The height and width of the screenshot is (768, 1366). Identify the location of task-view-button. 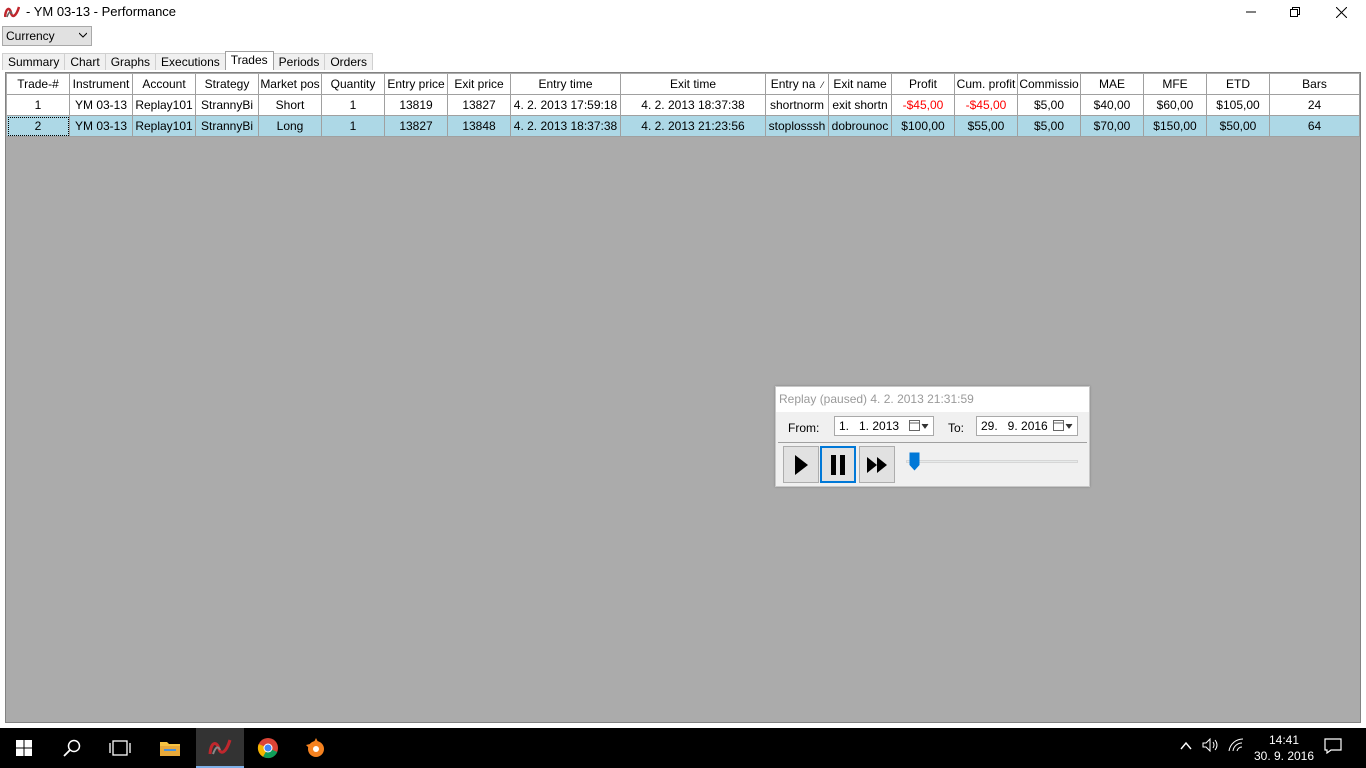
(120, 748).